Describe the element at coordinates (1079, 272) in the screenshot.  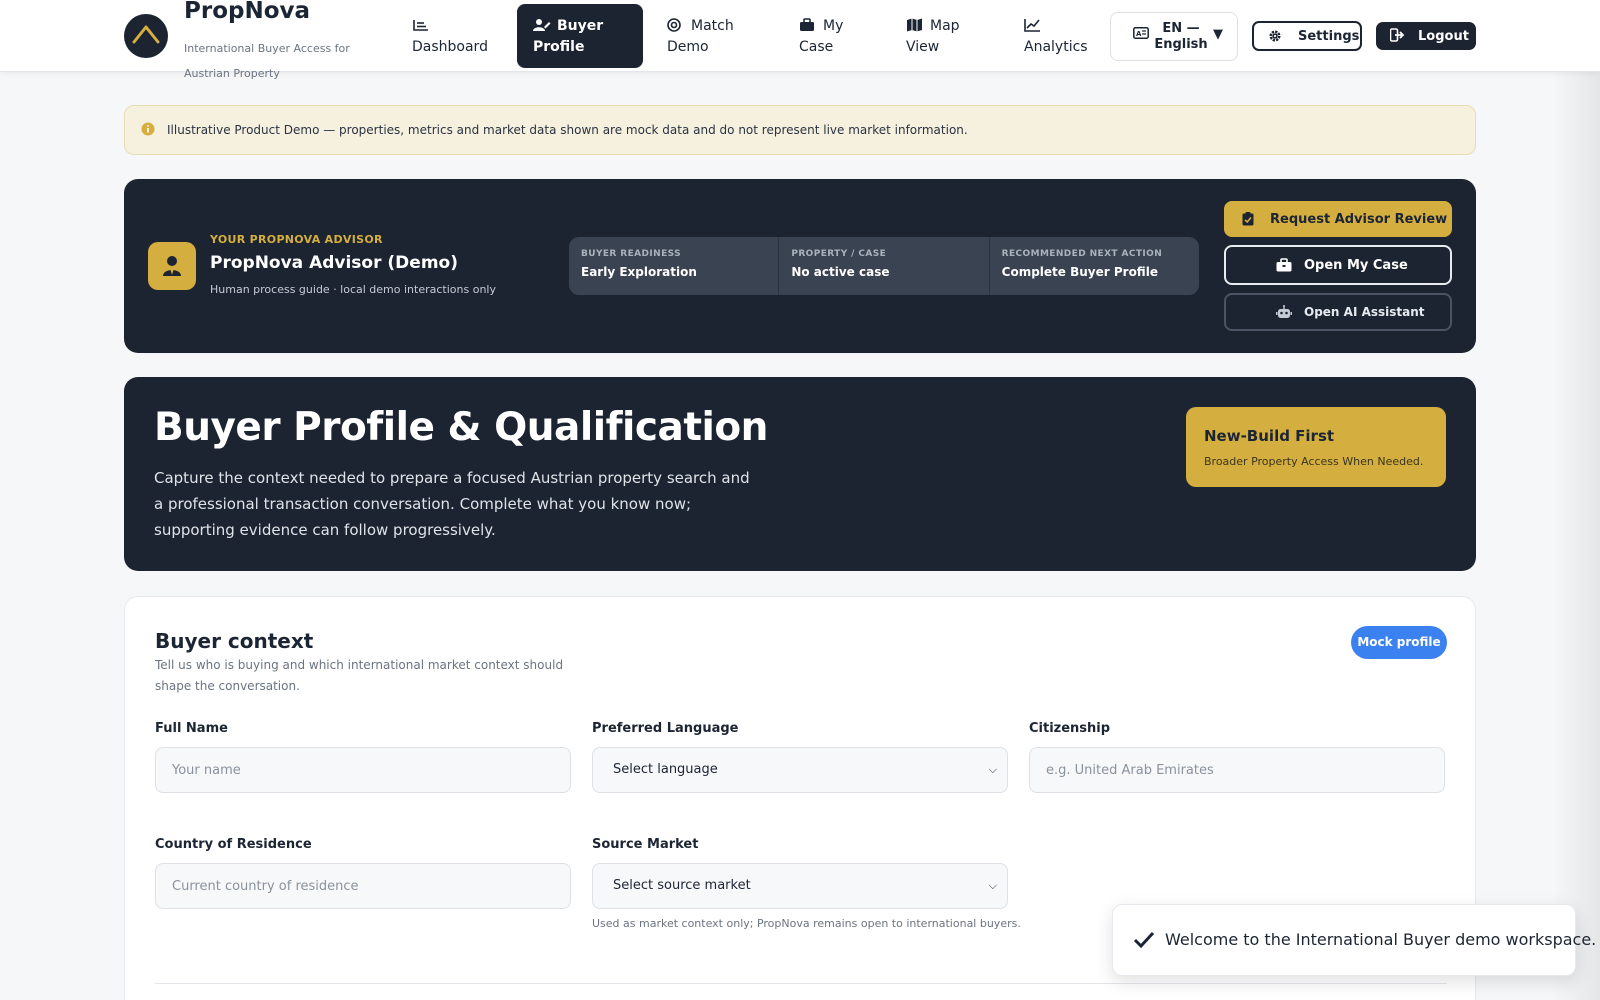
I see `stat-value: Complete Buyer Profile` at that location.